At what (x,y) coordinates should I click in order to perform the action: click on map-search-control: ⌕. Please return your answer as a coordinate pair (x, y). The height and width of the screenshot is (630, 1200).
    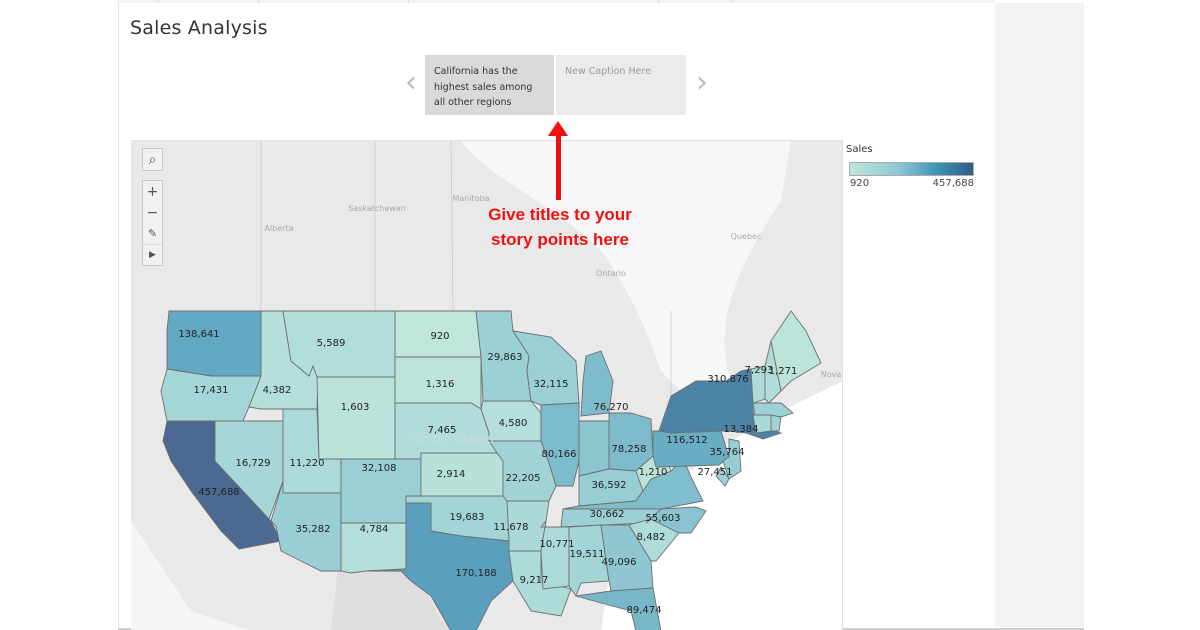
    Looking at the image, I should click on (152, 159).